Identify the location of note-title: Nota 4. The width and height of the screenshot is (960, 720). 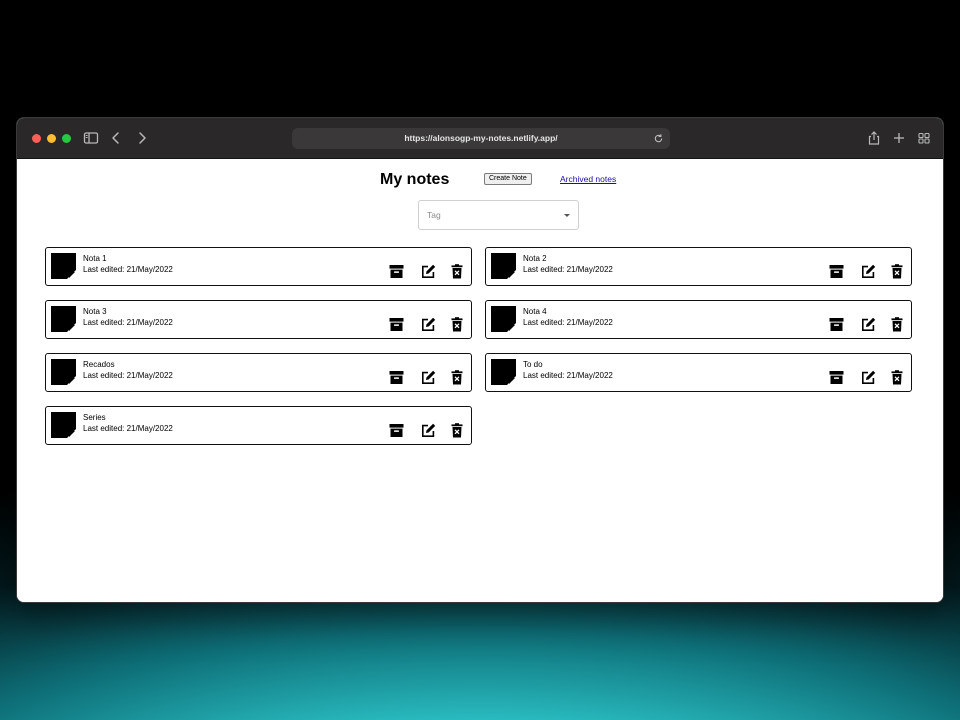
(535, 311).